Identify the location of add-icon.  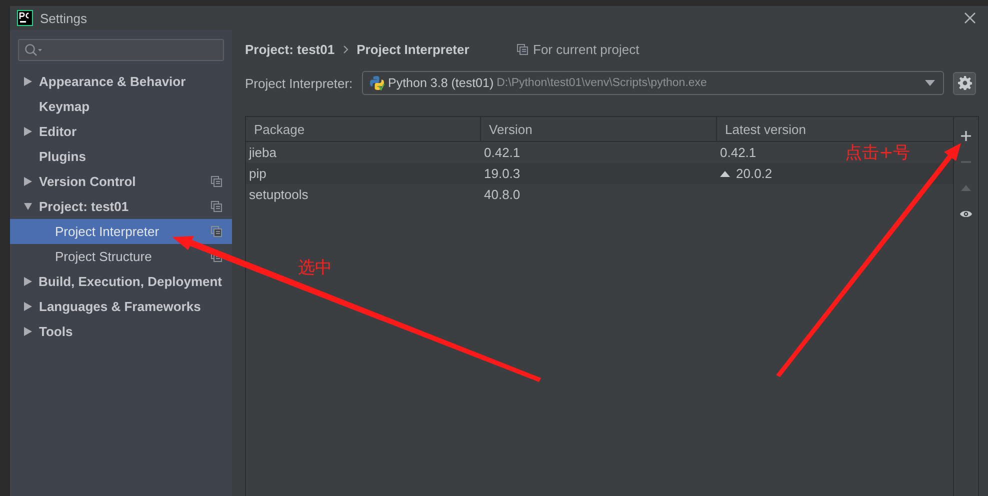
(966, 136).